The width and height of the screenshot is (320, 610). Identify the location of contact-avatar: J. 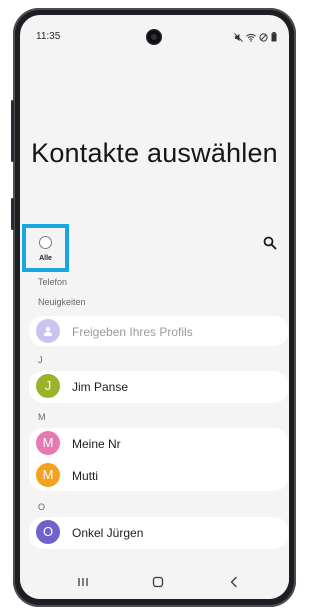
(48, 386).